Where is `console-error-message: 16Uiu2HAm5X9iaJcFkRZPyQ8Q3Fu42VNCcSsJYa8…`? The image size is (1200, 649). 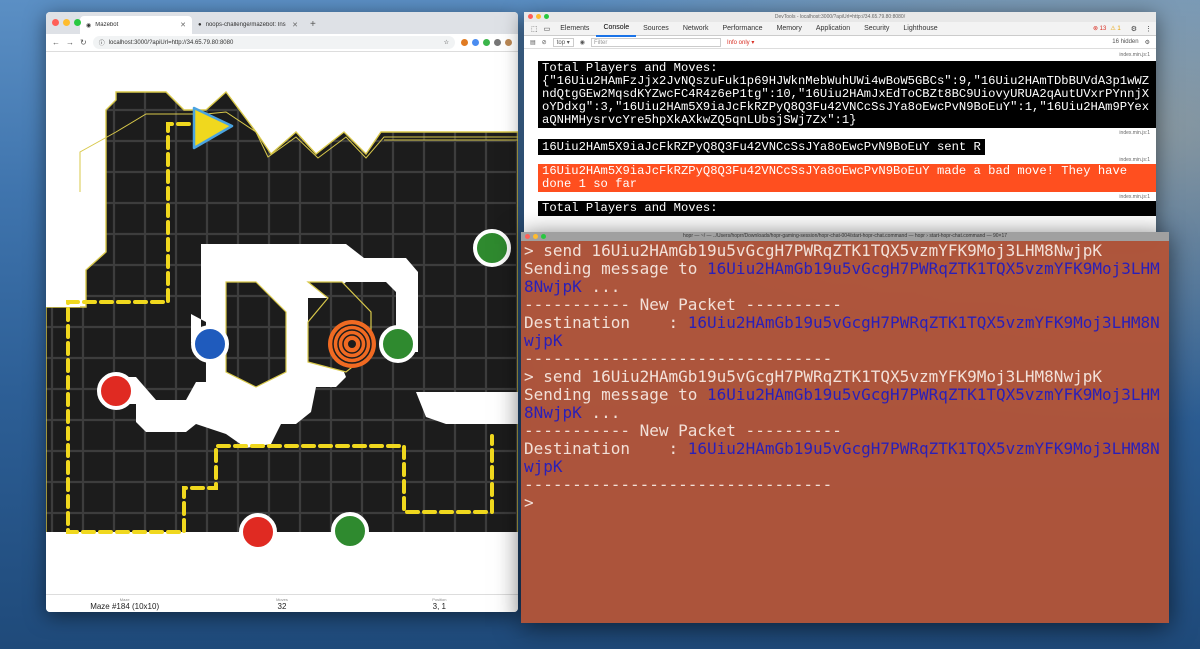
console-error-message: 16Uiu2HAm5X9iaJcFkRZPyQ8Q3Fu42VNCcSsJYa8… is located at coordinates (847, 178).